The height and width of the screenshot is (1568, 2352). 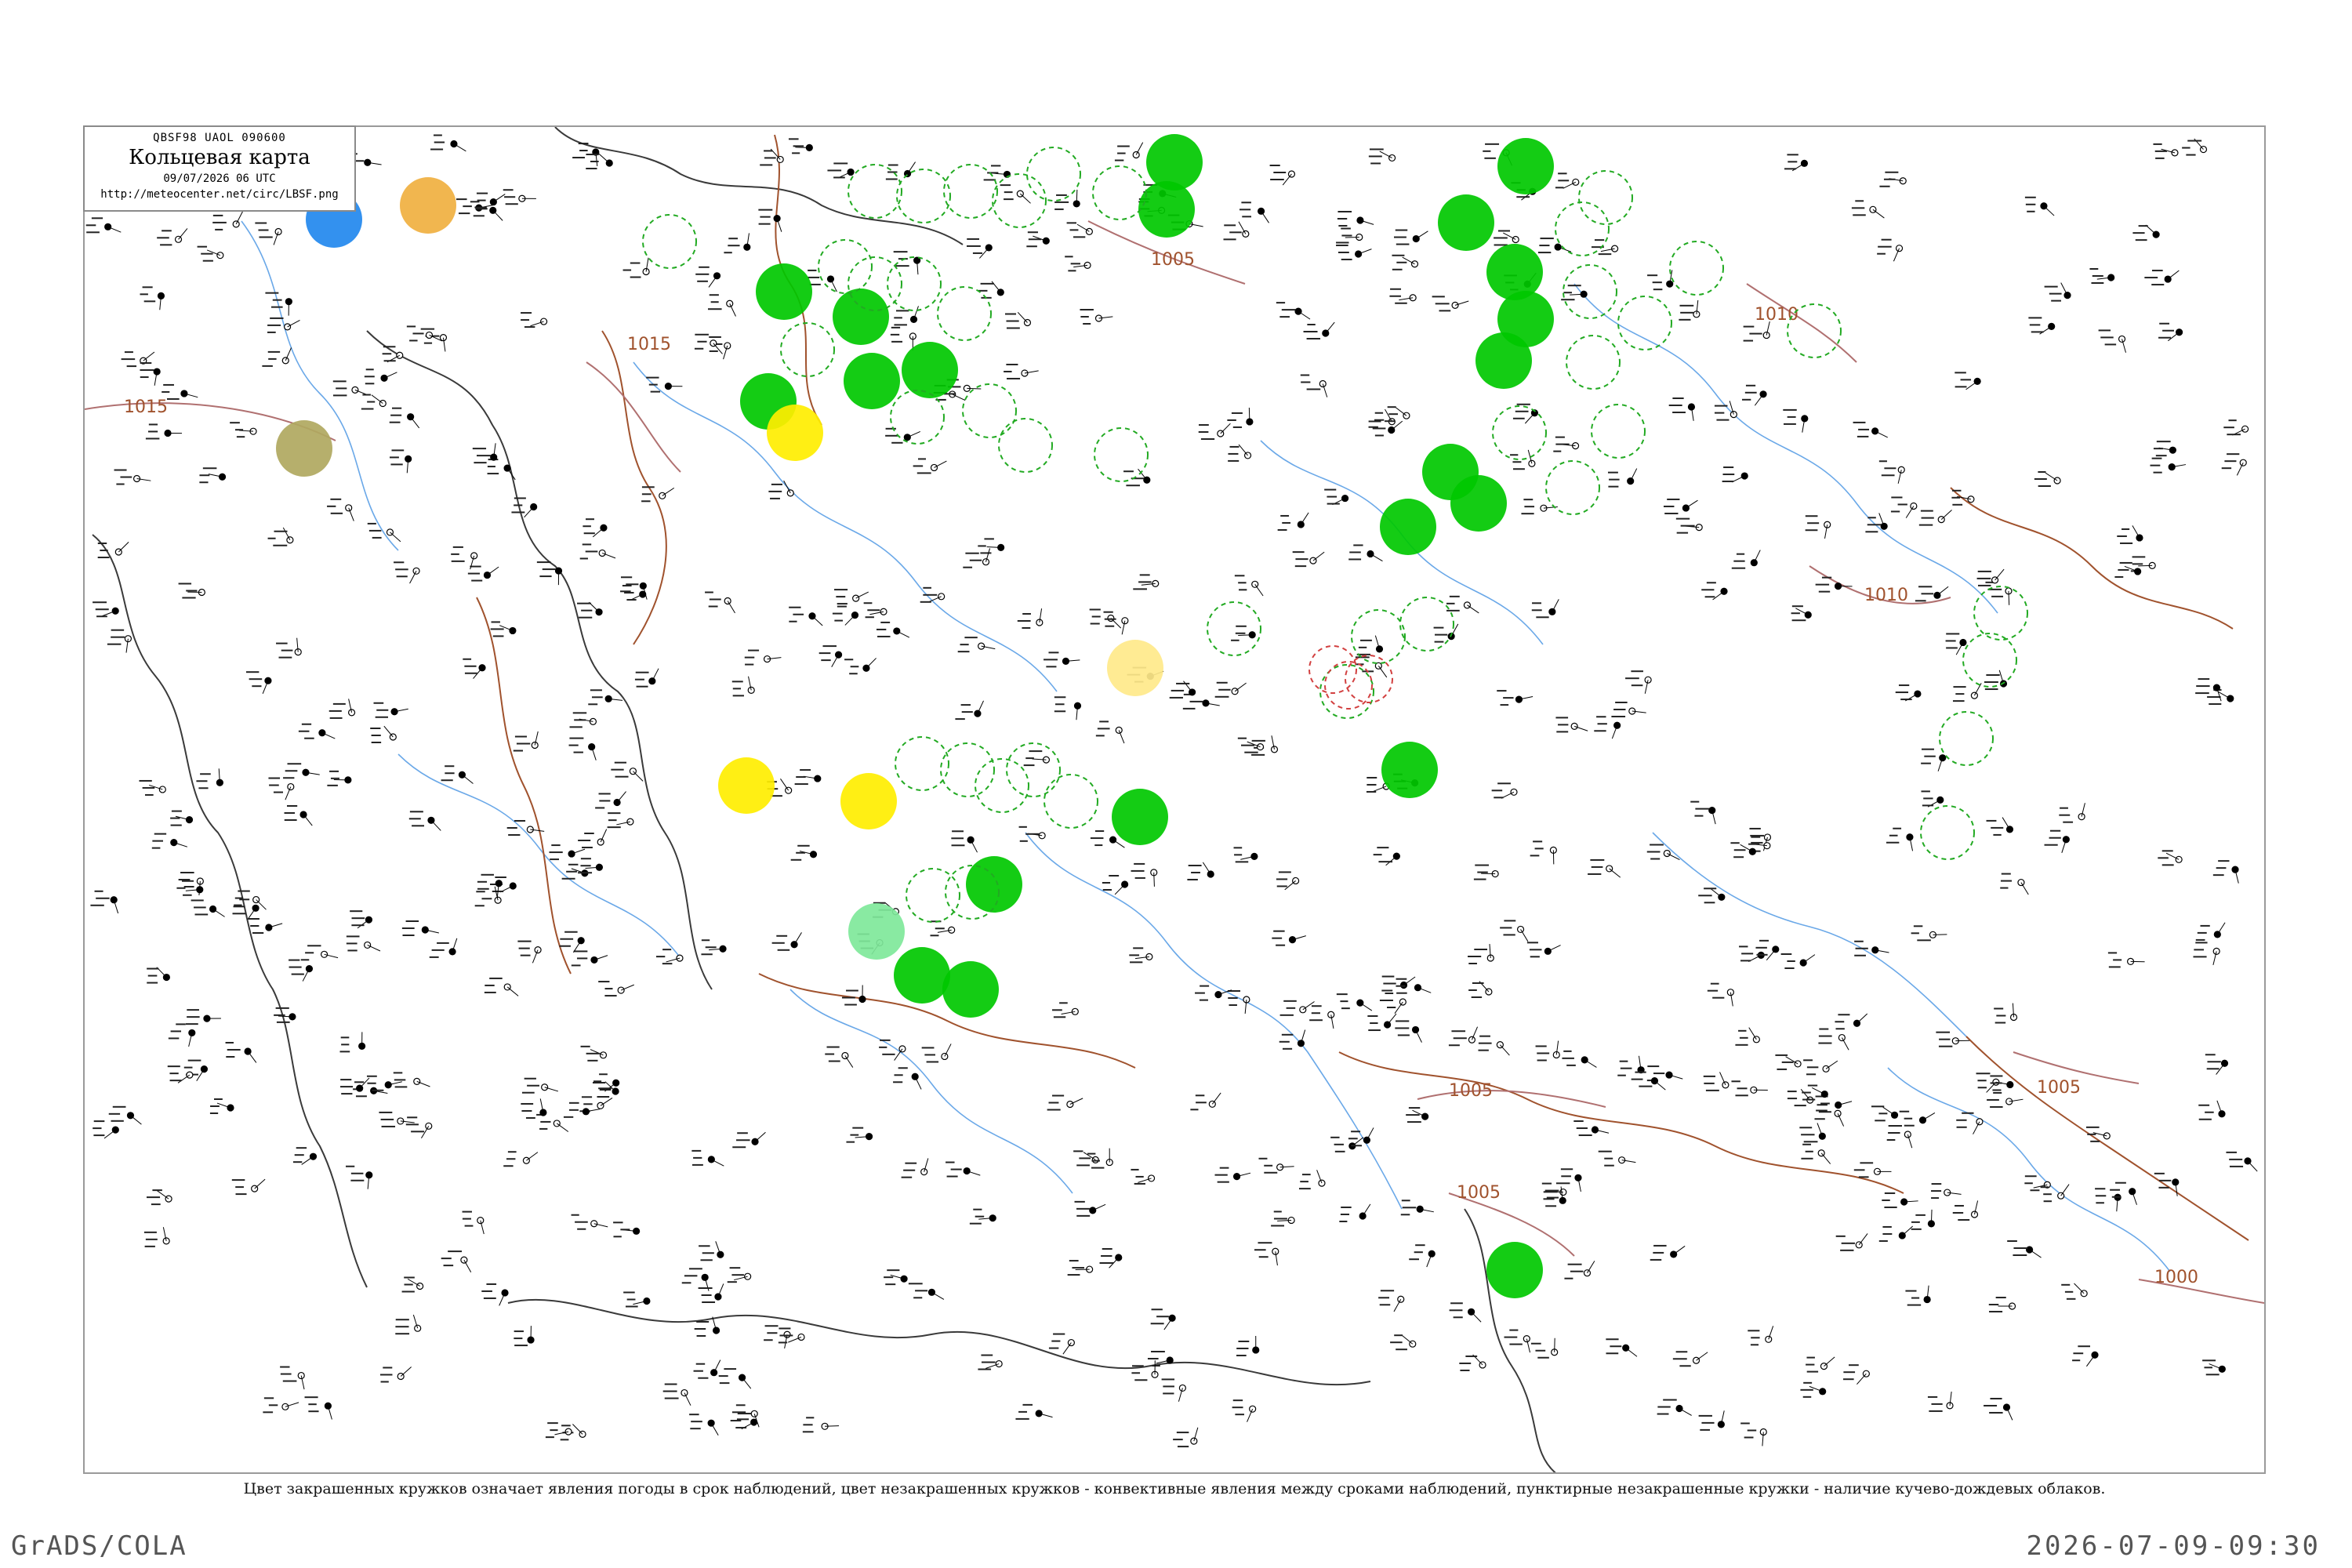 What do you see at coordinates (1621, 1122) in the screenshot?
I see `border` at bounding box center [1621, 1122].